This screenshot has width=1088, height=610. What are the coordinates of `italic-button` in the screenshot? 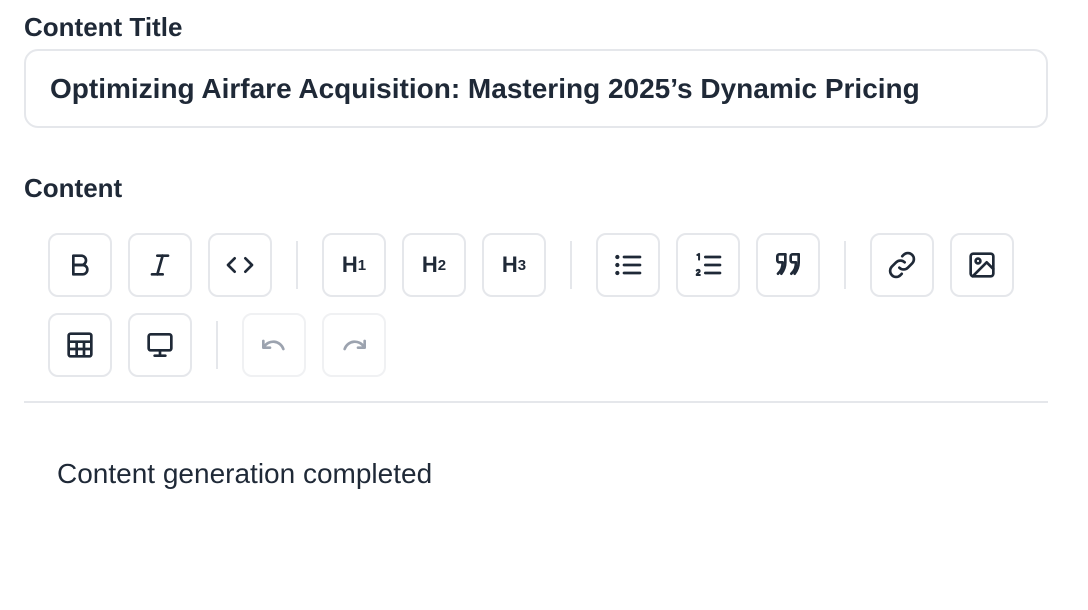 It's located at (160, 265).